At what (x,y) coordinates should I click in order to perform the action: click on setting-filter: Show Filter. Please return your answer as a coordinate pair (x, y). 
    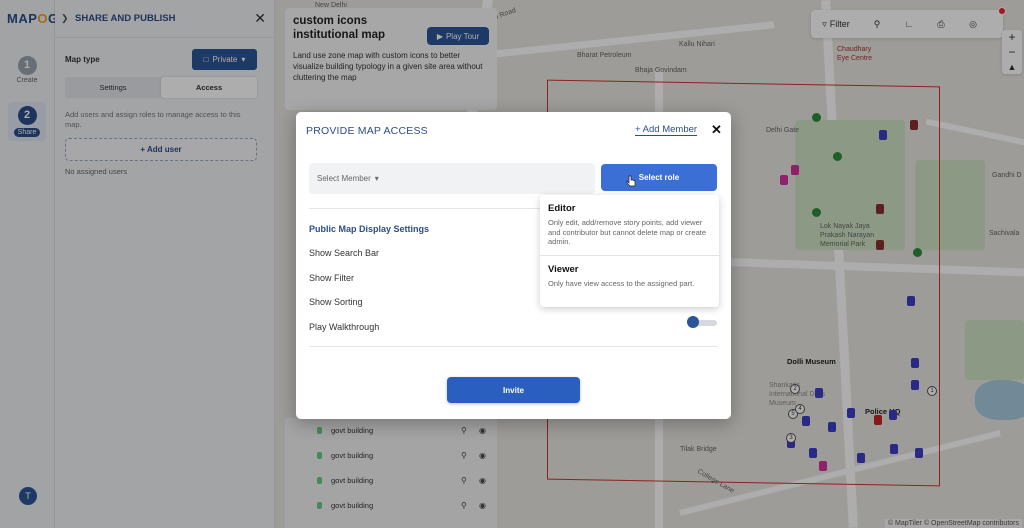
    Looking at the image, I should click on (332, 278).